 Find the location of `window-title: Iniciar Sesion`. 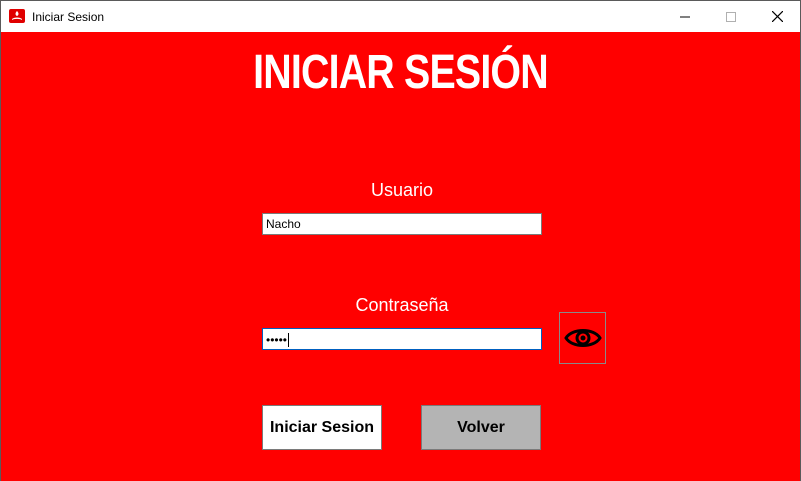

window-title: Iniciar Sesion is located at coordinates (68, 17).